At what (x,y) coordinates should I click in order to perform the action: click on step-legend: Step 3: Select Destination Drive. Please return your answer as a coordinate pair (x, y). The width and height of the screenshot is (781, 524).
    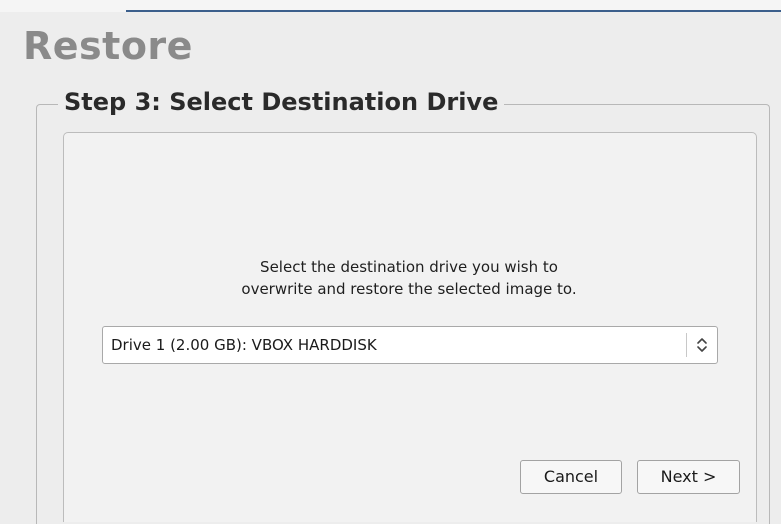
    Looking at the image, I should click on (281, 102).